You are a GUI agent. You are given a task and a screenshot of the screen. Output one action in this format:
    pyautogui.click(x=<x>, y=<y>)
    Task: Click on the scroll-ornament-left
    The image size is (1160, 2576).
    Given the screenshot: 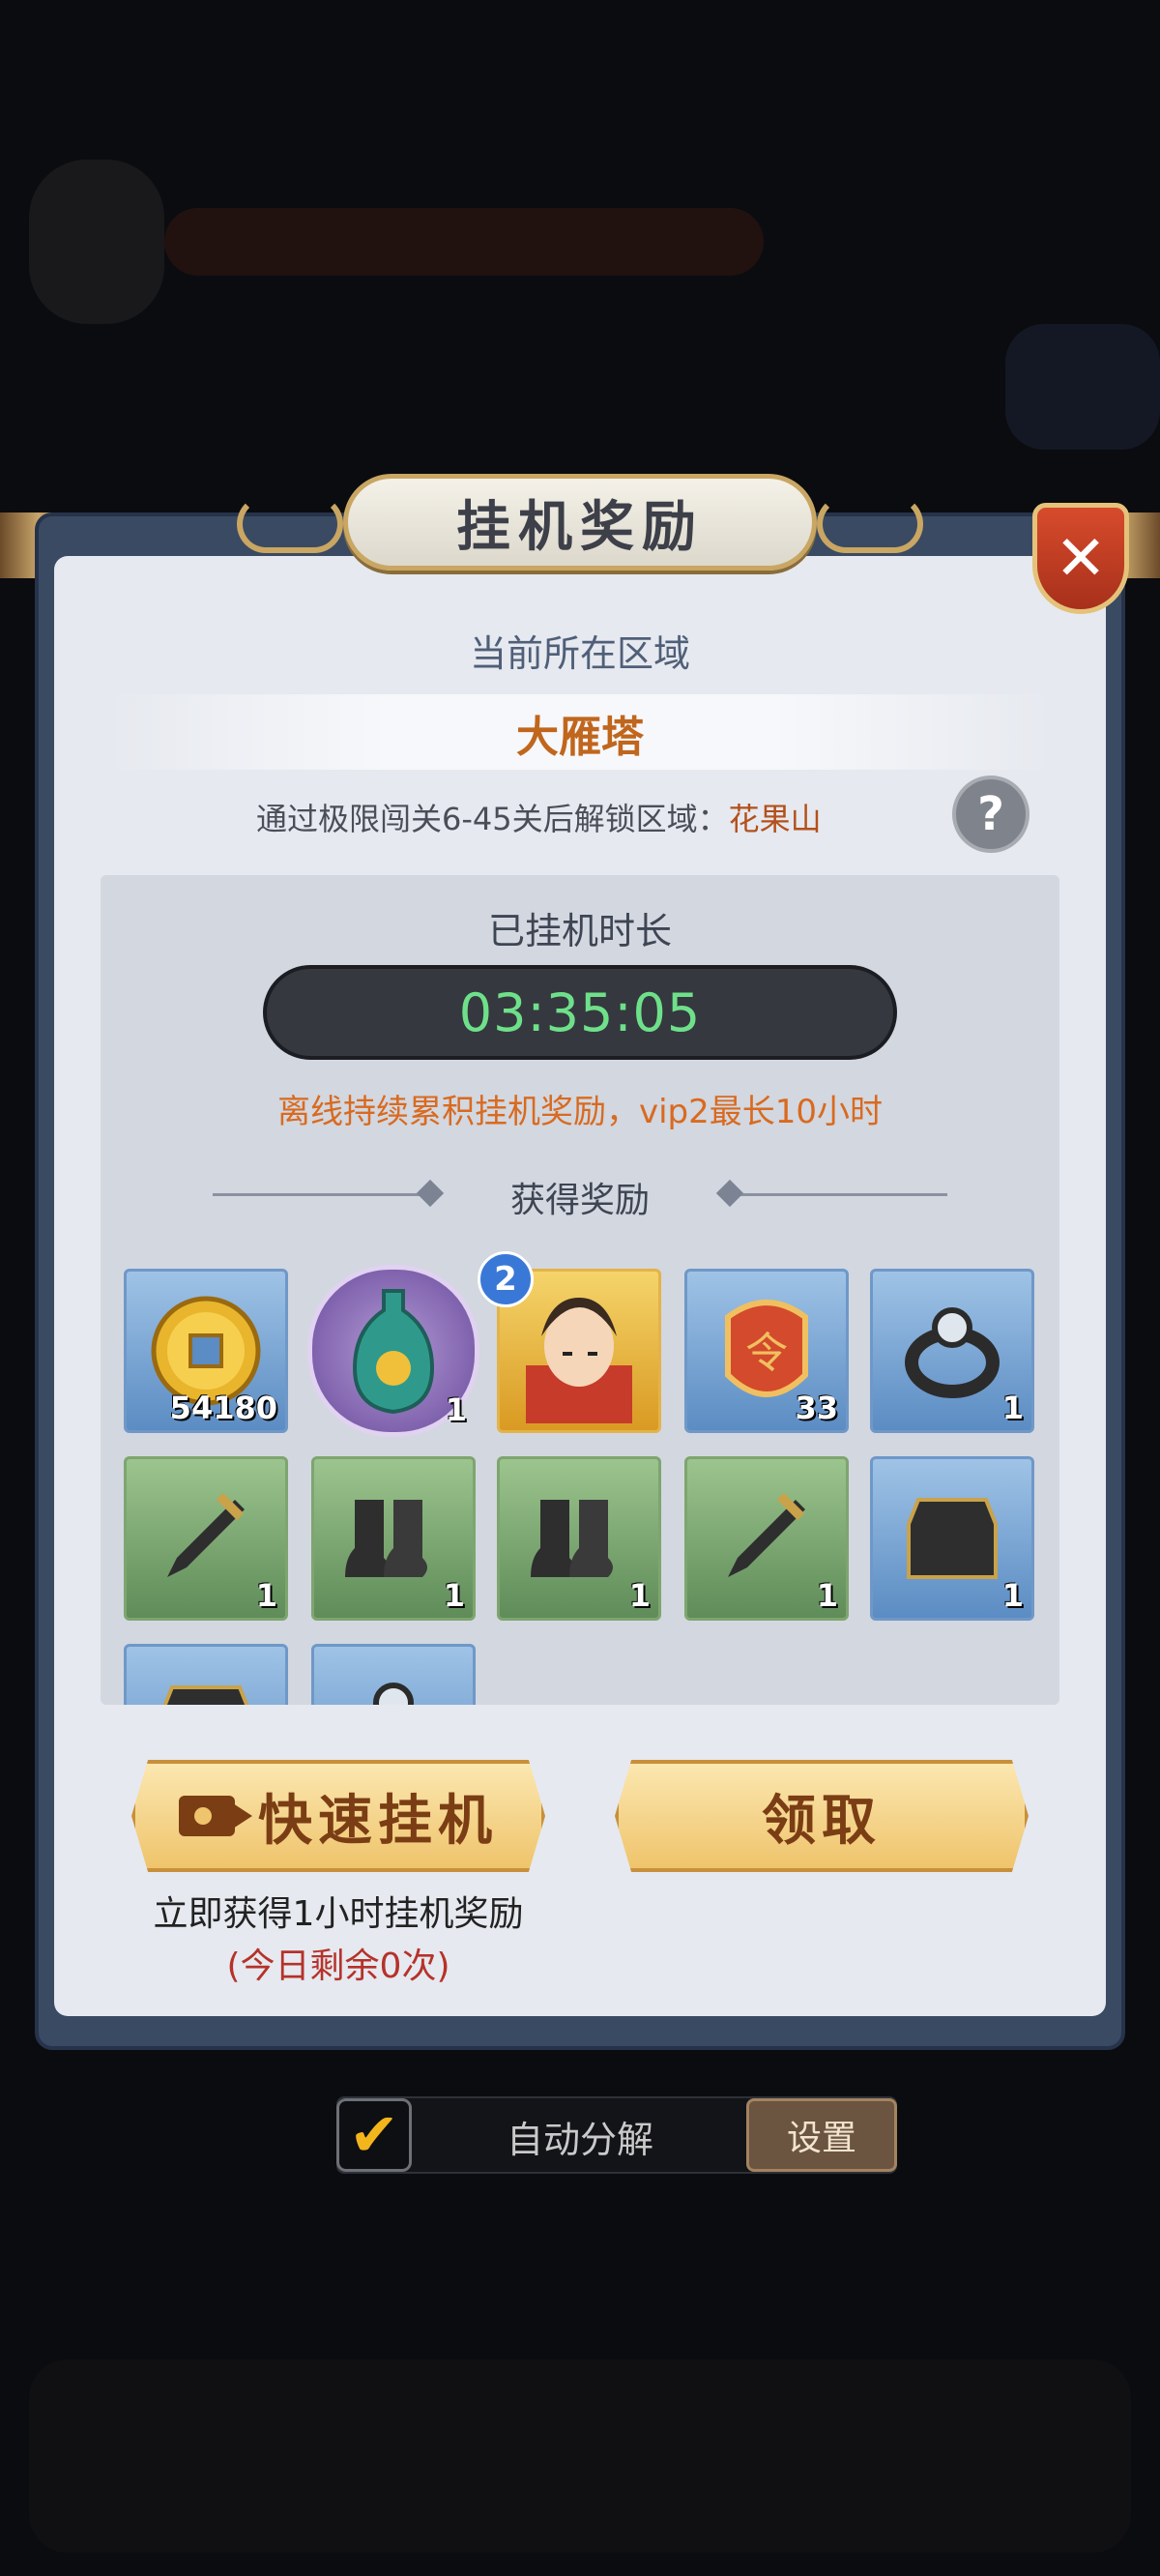 What is the action you would take?
    pyautogui.click(x=290, y=524)
    